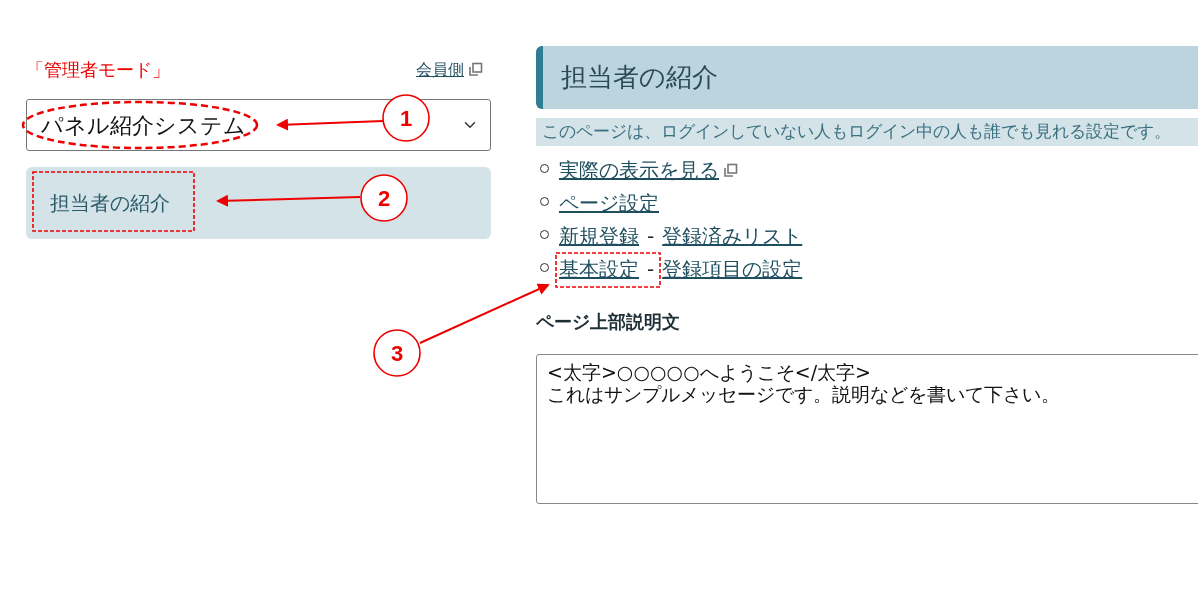 The image size is (1198, 598). I want to click on page-link: 登録項目の設定, so click(732, 269).